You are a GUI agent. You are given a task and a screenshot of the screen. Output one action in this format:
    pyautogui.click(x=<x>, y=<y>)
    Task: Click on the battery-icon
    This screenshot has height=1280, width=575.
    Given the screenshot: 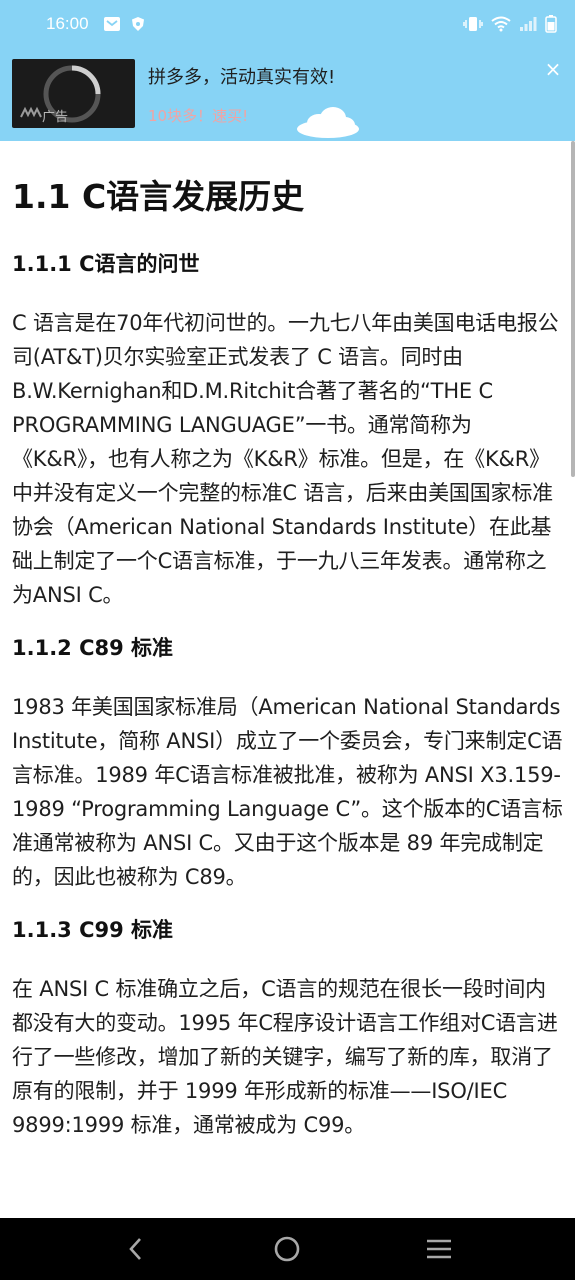 What is the action you would take?
    pyautogui.click(x=551, y=23)
    